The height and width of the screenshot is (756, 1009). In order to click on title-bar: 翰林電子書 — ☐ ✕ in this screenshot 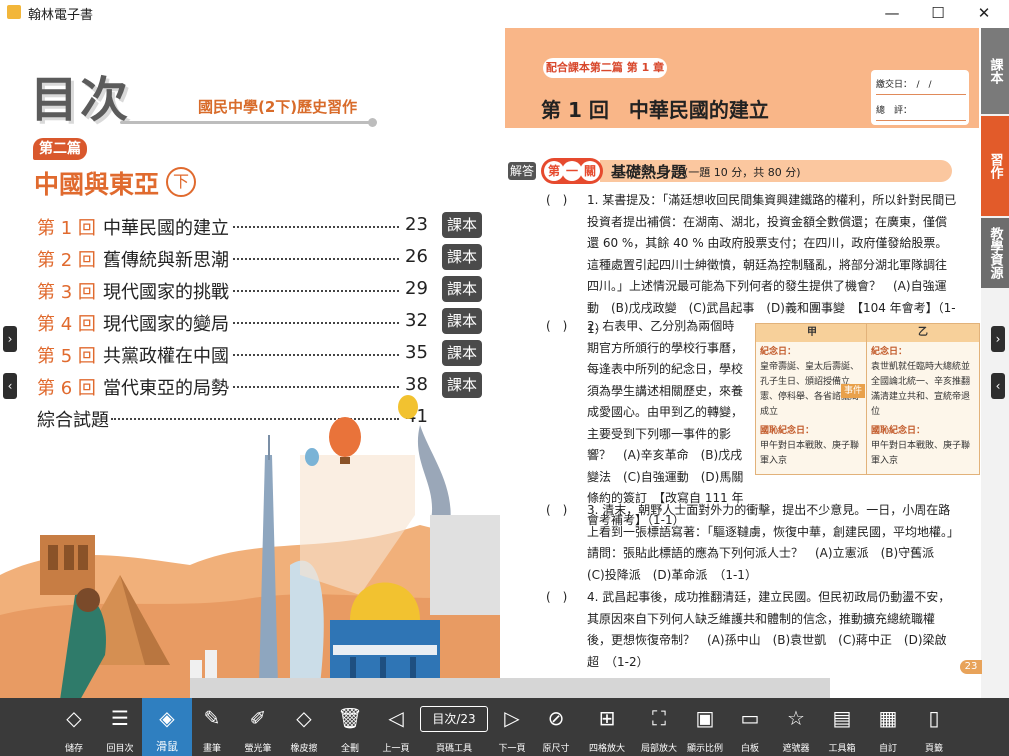, I will do `click(504, 13)`.